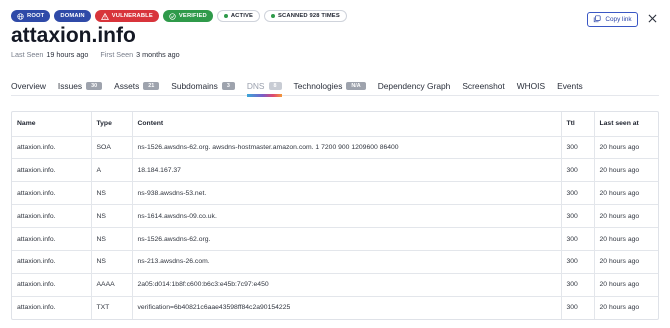 This screenshot has width=670, height=328. Describe the element at coordinates (104, 16) in the screenshot. I see `warning-icon` at that location.